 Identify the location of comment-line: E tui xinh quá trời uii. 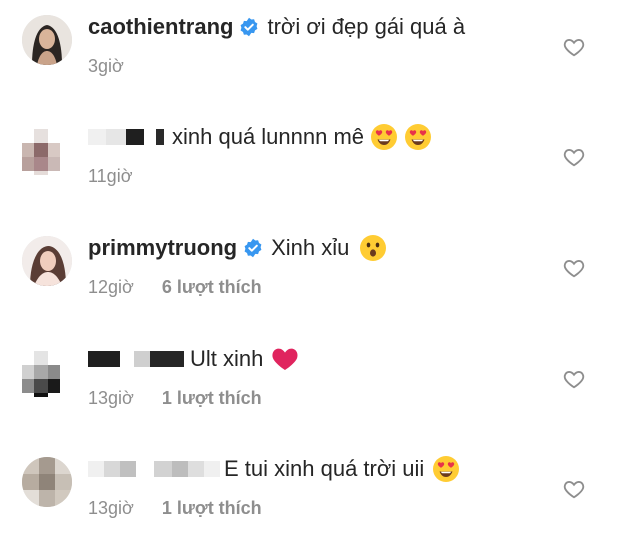
(274, 469).